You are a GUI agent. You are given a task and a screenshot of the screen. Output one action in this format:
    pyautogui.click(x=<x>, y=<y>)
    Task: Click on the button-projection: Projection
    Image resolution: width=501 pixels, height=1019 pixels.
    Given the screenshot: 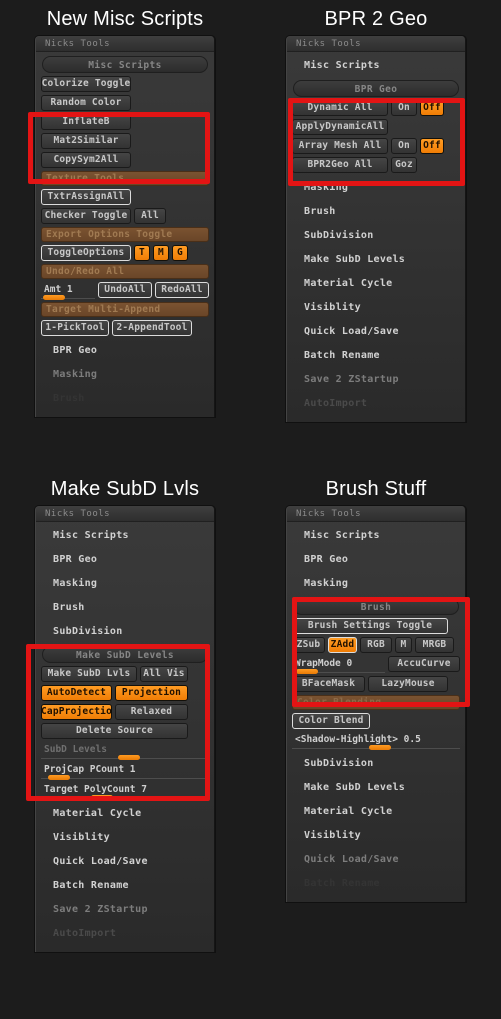 What is the action you would take?
    pyautogui.click(x=151, y=693)
    